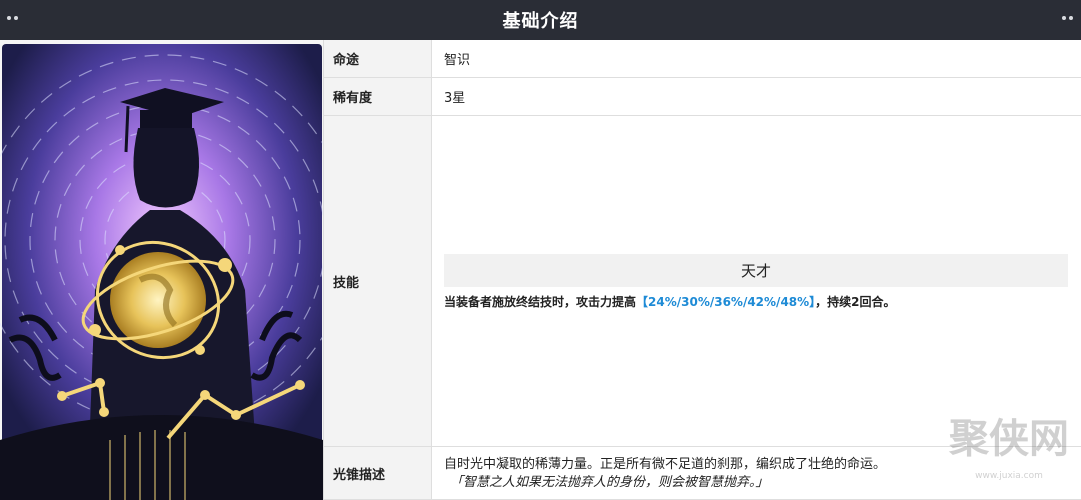 This screenshot has width=1081, height=500. Describe the element at coordinates (702, 59) in the screenshot. I see `table-row-path: 命途 智识` at that location.